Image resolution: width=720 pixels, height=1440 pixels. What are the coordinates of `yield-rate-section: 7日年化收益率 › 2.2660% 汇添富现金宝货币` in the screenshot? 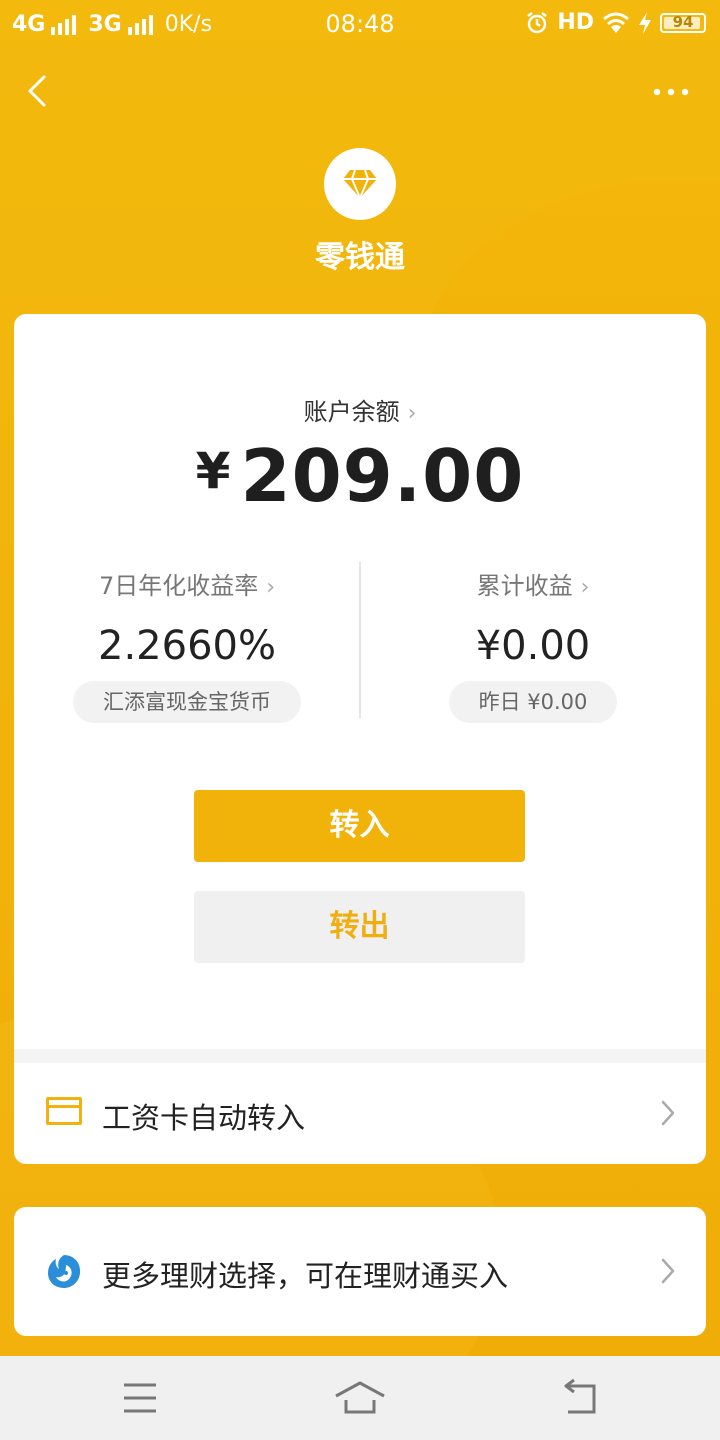 It's located at (187, 644).